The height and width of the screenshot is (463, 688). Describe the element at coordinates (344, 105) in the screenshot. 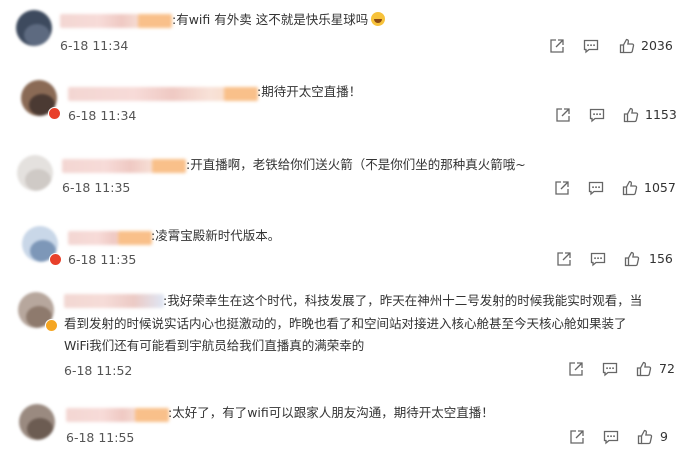

I see `comment-item: :期待开太空直播！ 6-18 11:34 1153` at that location.